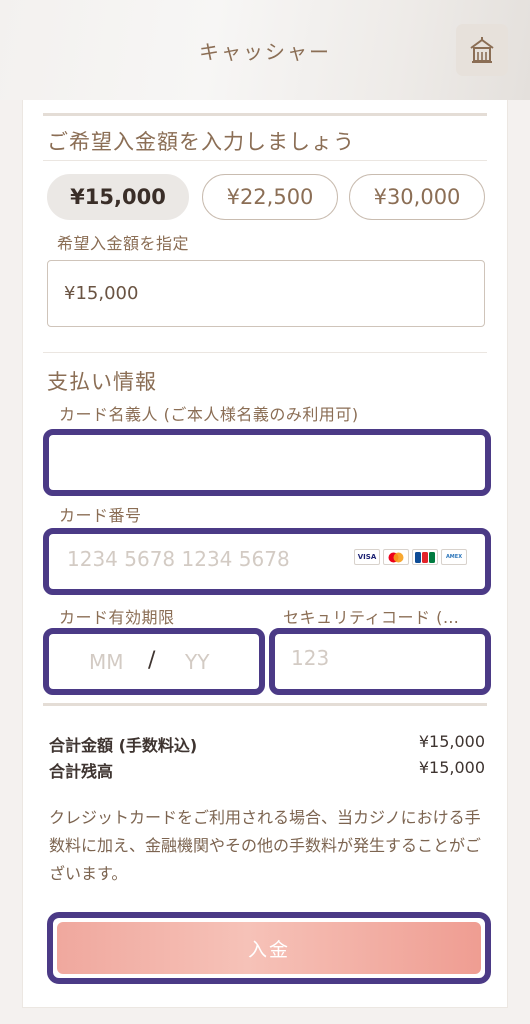 The image size is (530, 1024). I want to click on deposit-button-frame: 入金, so click(269, 948).